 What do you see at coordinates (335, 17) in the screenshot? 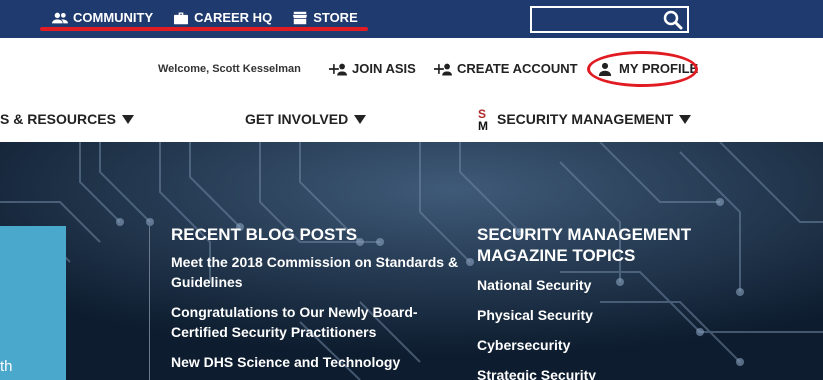
I see `nav-store-label: STORE` at bounding box center [335, 17].